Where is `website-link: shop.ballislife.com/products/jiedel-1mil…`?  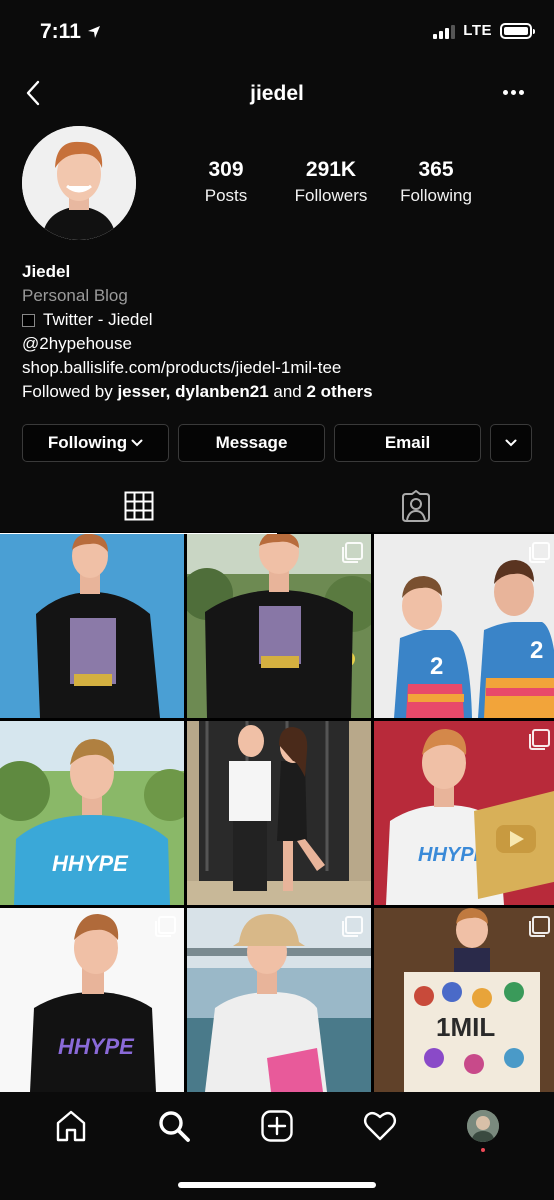
website-link: shop.ballislife.com/products/jiedel-1mil… is located at coordinates (282, 368).